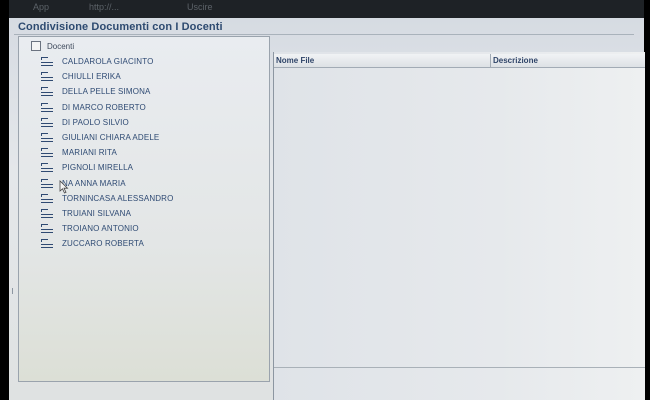 Image resolution: width=650 pixels, height=400 pixels. I want to click on tree-item-label: GIULIANI CHIARA ADELE, so click(111, 138).